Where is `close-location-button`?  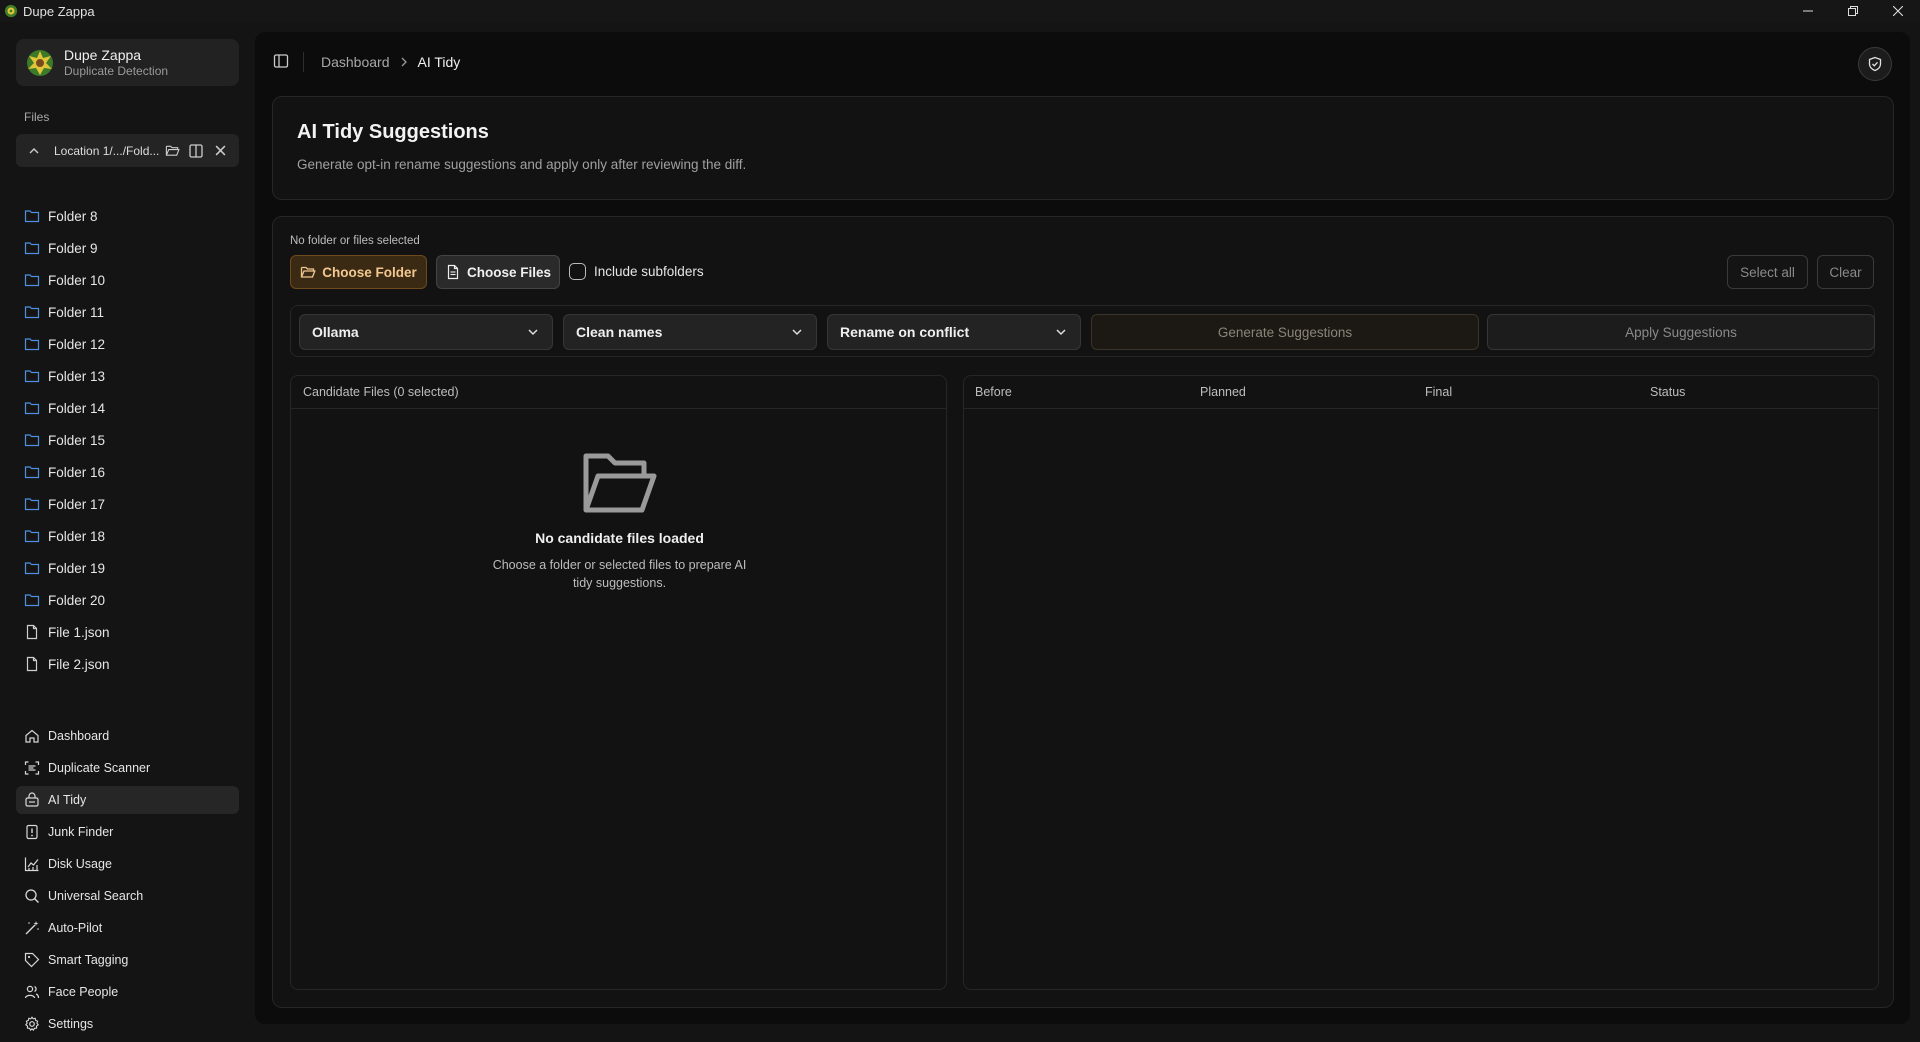 close-location-button is located at coordinates (220, 151).